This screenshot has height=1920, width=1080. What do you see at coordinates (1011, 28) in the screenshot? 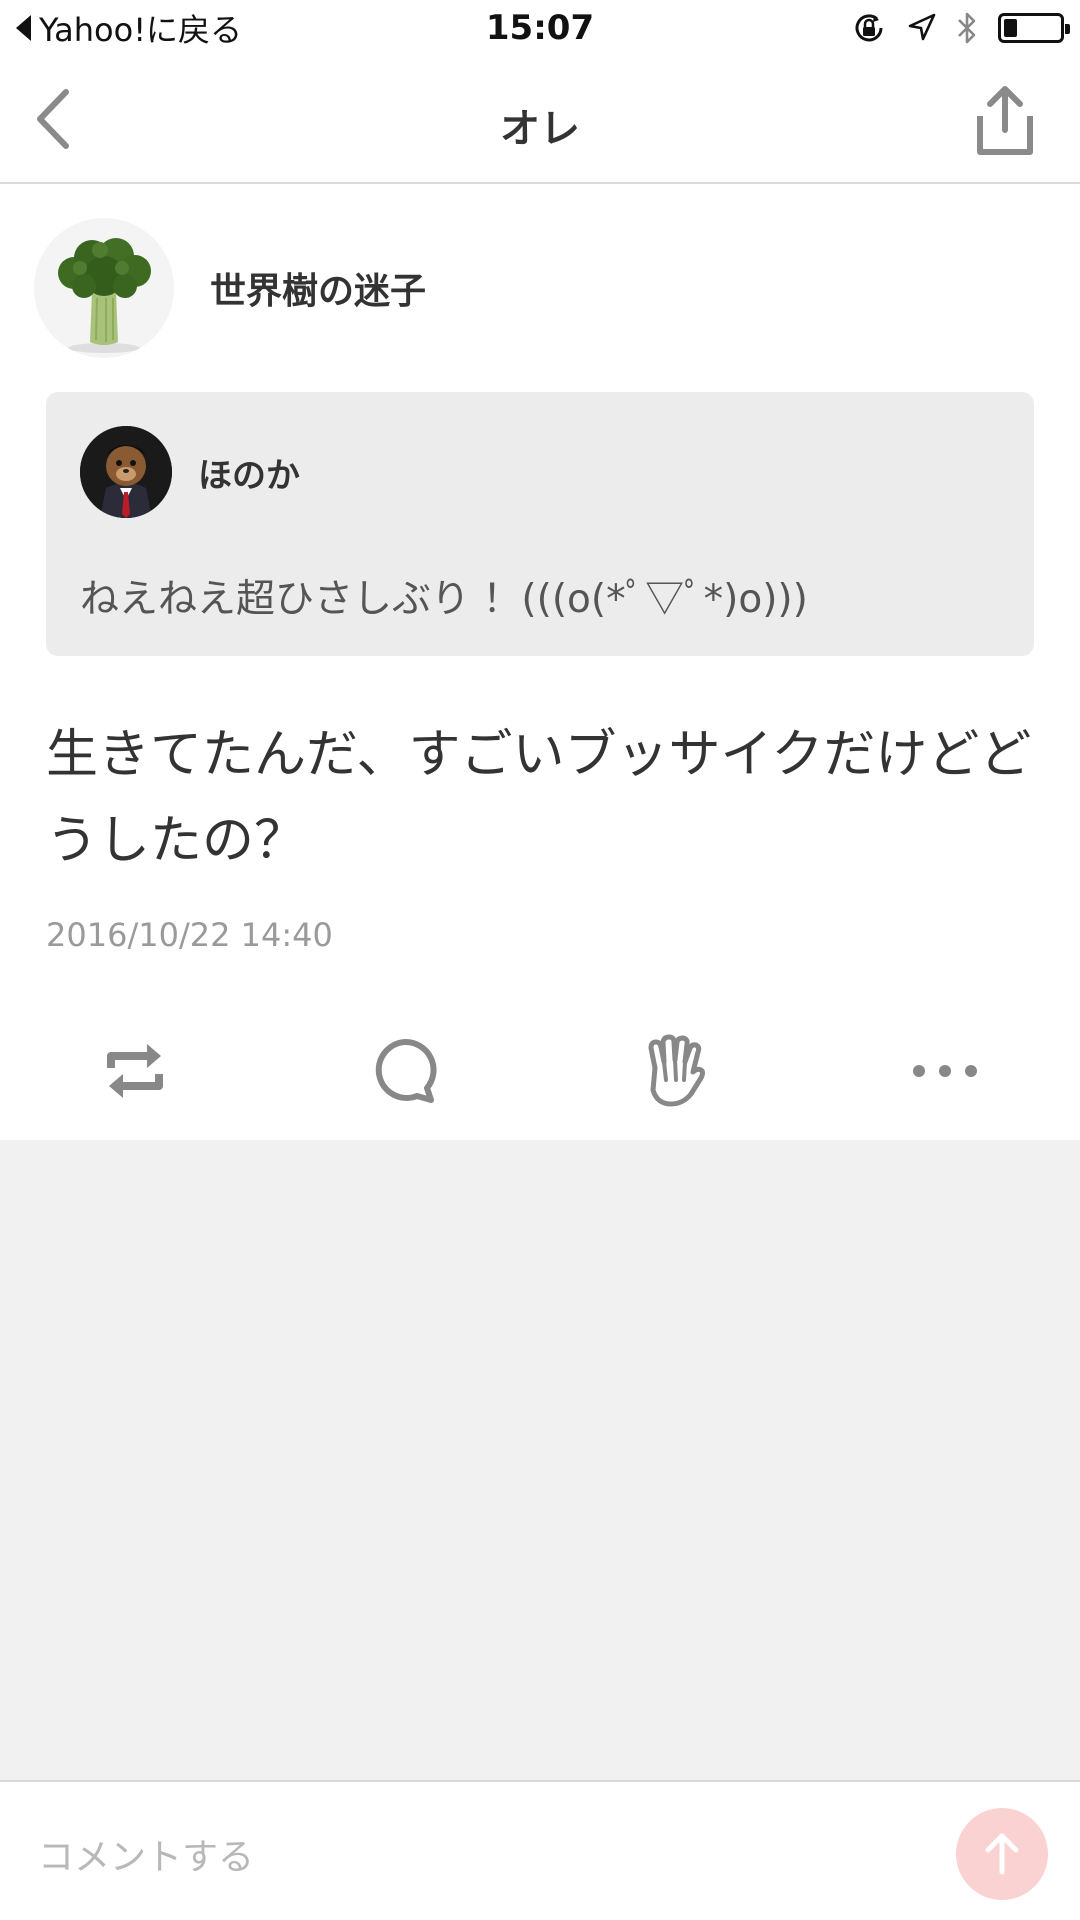
I see `battery-level` at bounding box center [1011, 28].